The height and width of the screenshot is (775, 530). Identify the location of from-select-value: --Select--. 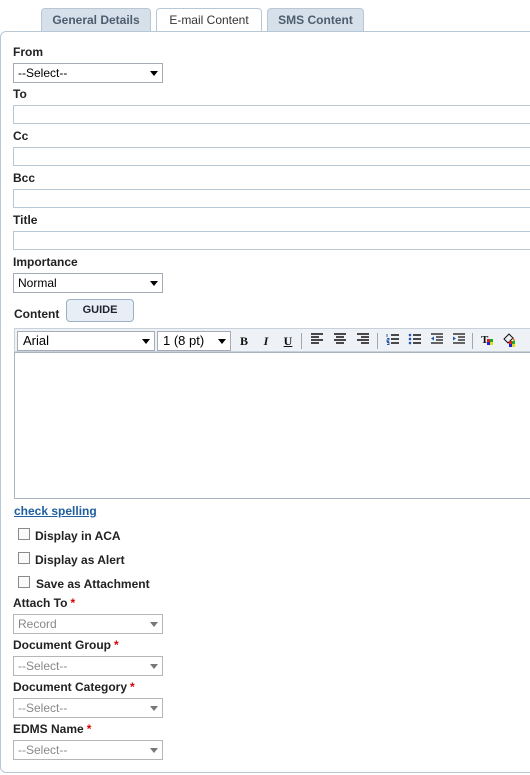
(43, 73).